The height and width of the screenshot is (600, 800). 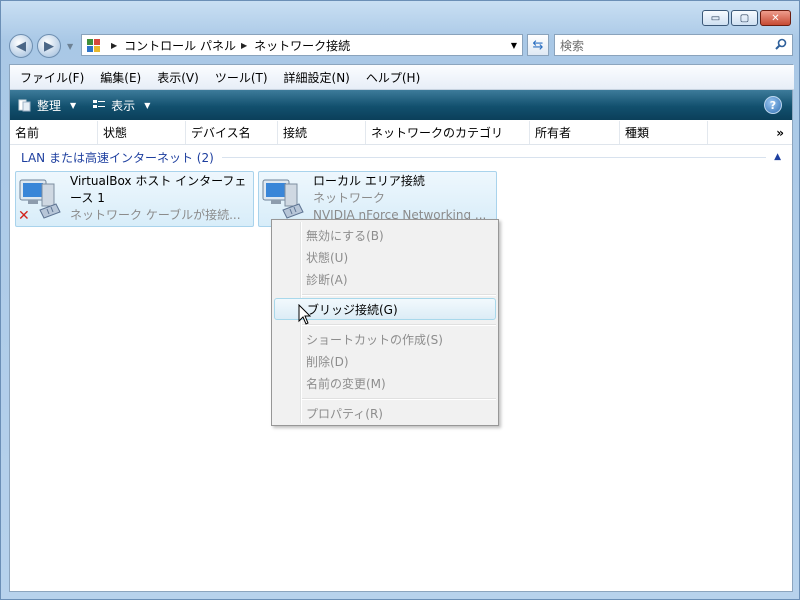 I want to click on control-panel-icon, so click(x=94, y=45).